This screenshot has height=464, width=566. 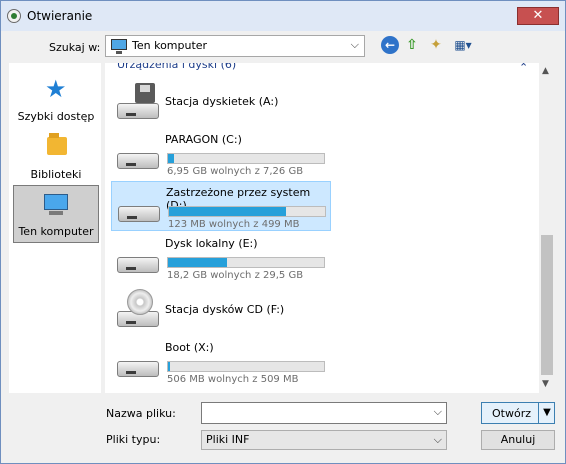 I want to click on drive-item: Boot (X:) 506 MB wolnych z 509 MB, so click(x=225, y=362).